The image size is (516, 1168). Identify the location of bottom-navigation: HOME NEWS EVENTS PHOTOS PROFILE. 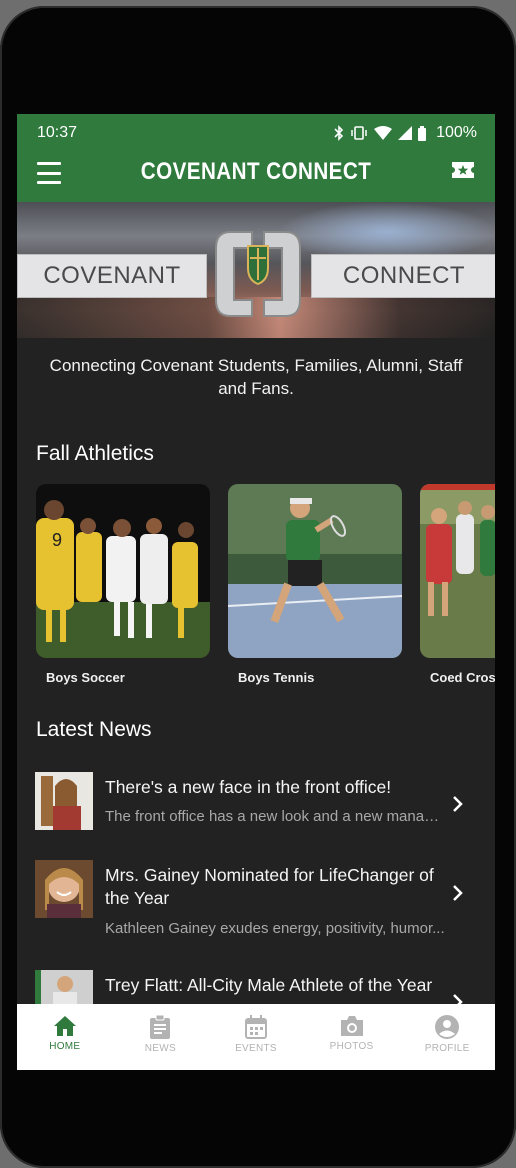
(256, 1037).